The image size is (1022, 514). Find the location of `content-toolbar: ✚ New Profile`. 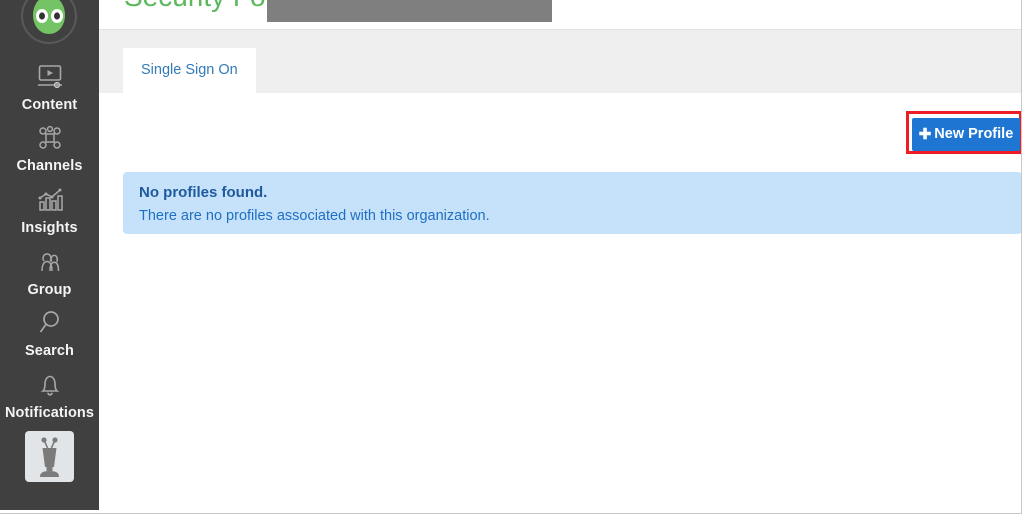

content-toolbar: ✚ New Profile is located at coordinates (560, 132).